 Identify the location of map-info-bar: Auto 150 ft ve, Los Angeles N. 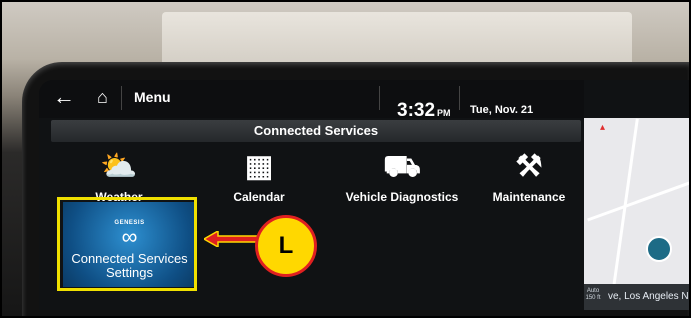
(636, 297).